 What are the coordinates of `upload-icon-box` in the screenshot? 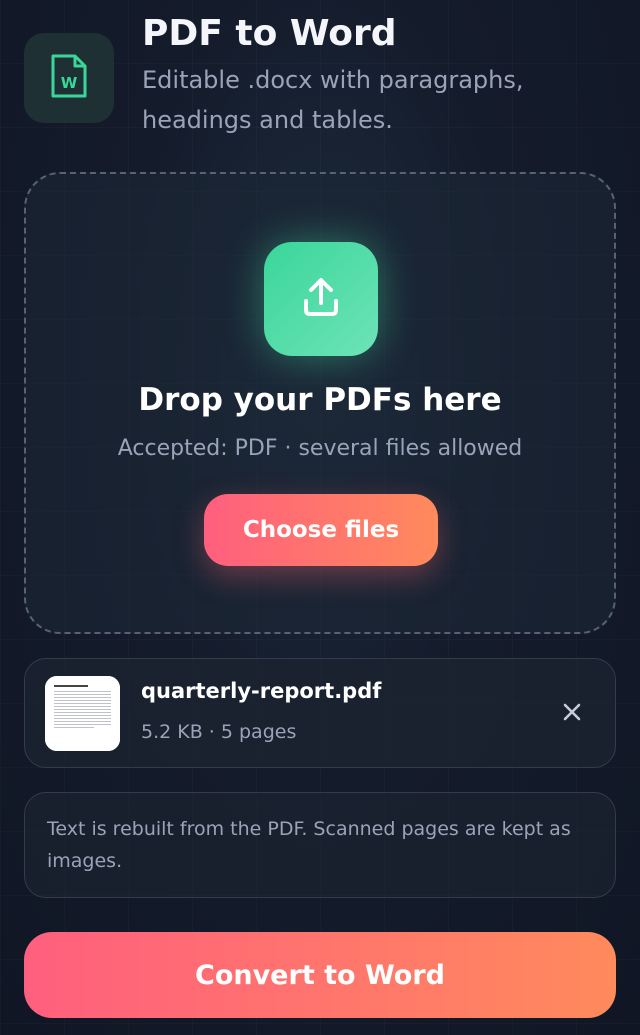 It's located at (321, 299).